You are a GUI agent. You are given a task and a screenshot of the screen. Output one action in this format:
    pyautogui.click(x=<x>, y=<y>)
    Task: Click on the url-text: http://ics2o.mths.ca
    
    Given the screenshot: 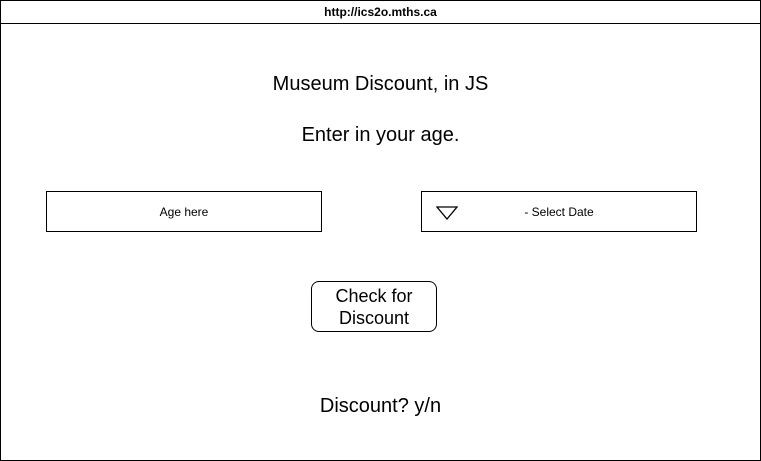 What is the action you would take?
    pyautogui.click(x=380, y=12)
    